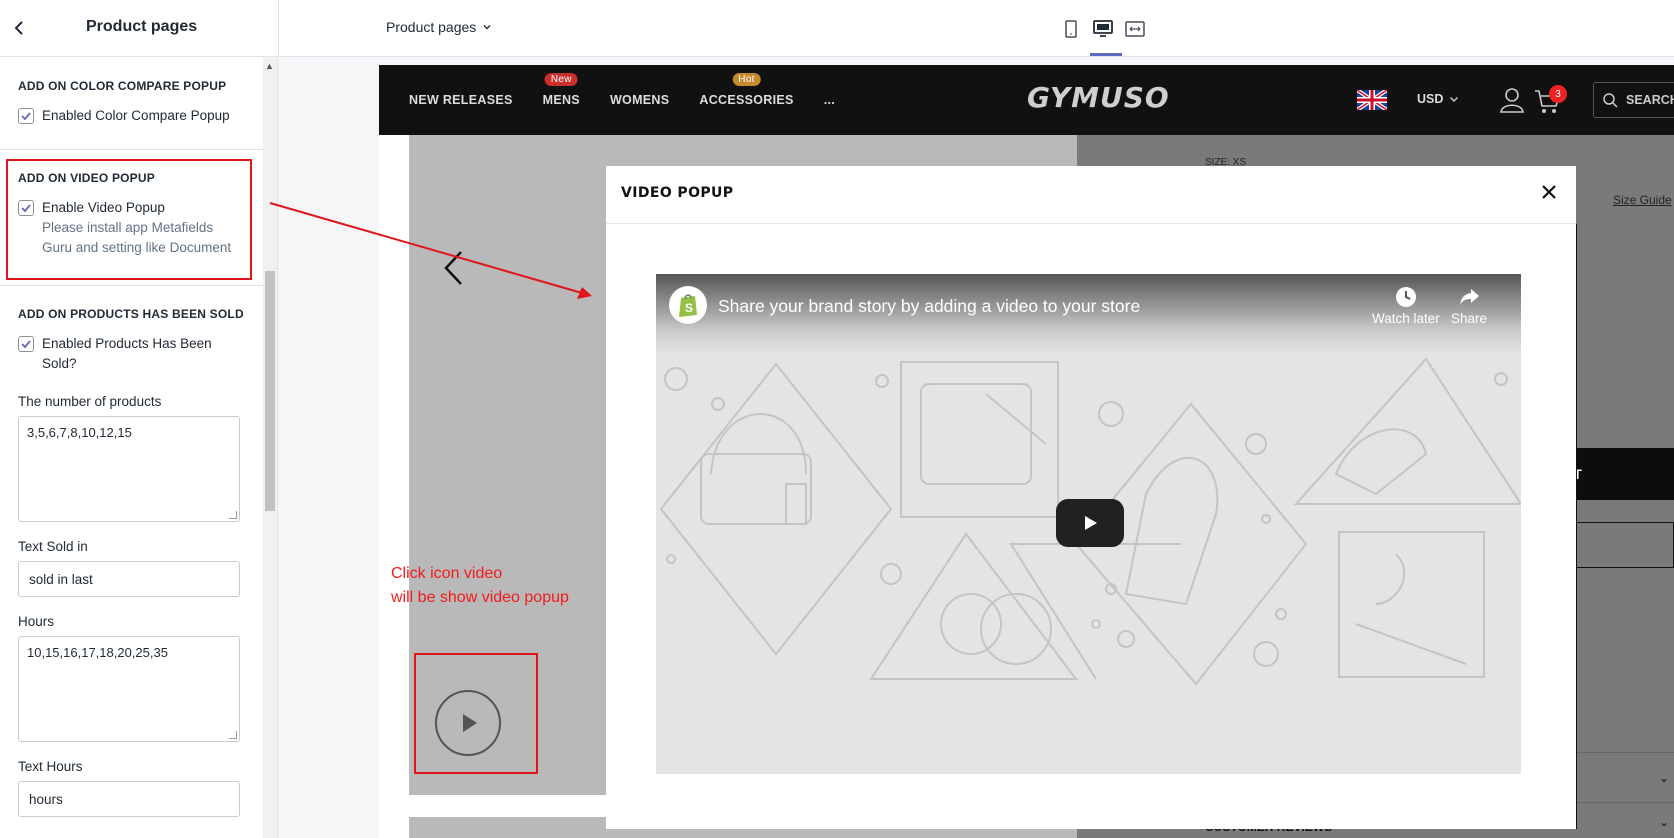 Image resolution: width=1674 pixels, height=838 pixels. Describe the element at coordinates (1470, 297) in the screenshot. I see `share-icon` at that location.